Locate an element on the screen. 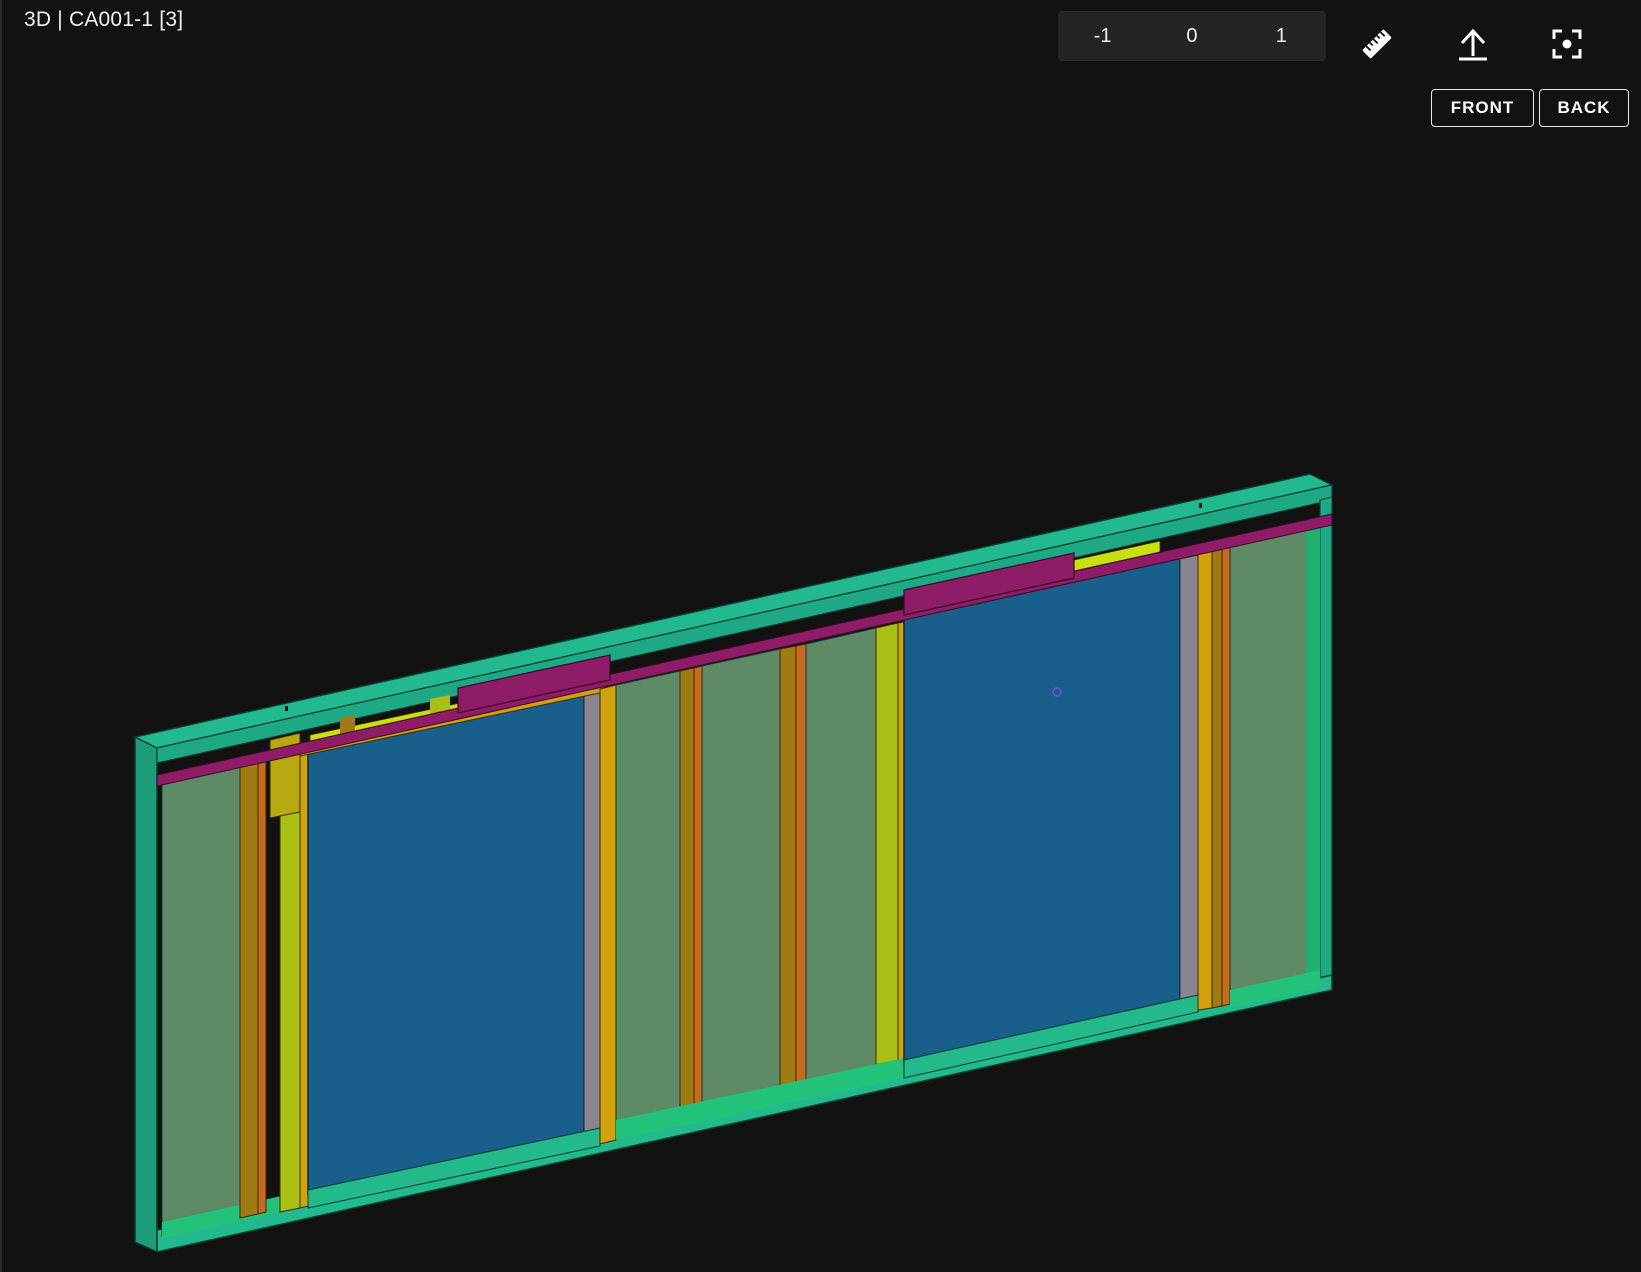 This screenshot has width=1641, height=1272. stud-4b is located at coordinates (901, 849).